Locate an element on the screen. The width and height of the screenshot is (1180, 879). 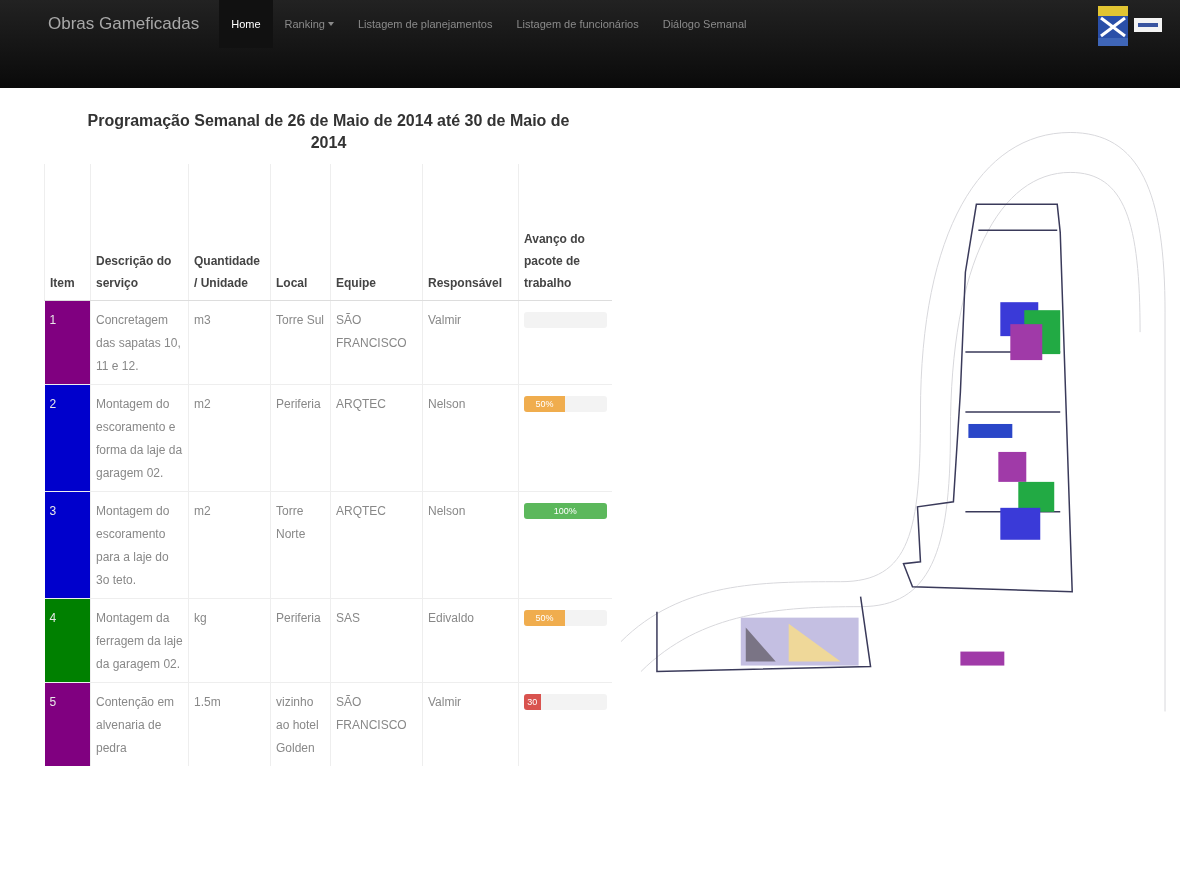
progress-fill: 30 is located at coordinates (532, 702).